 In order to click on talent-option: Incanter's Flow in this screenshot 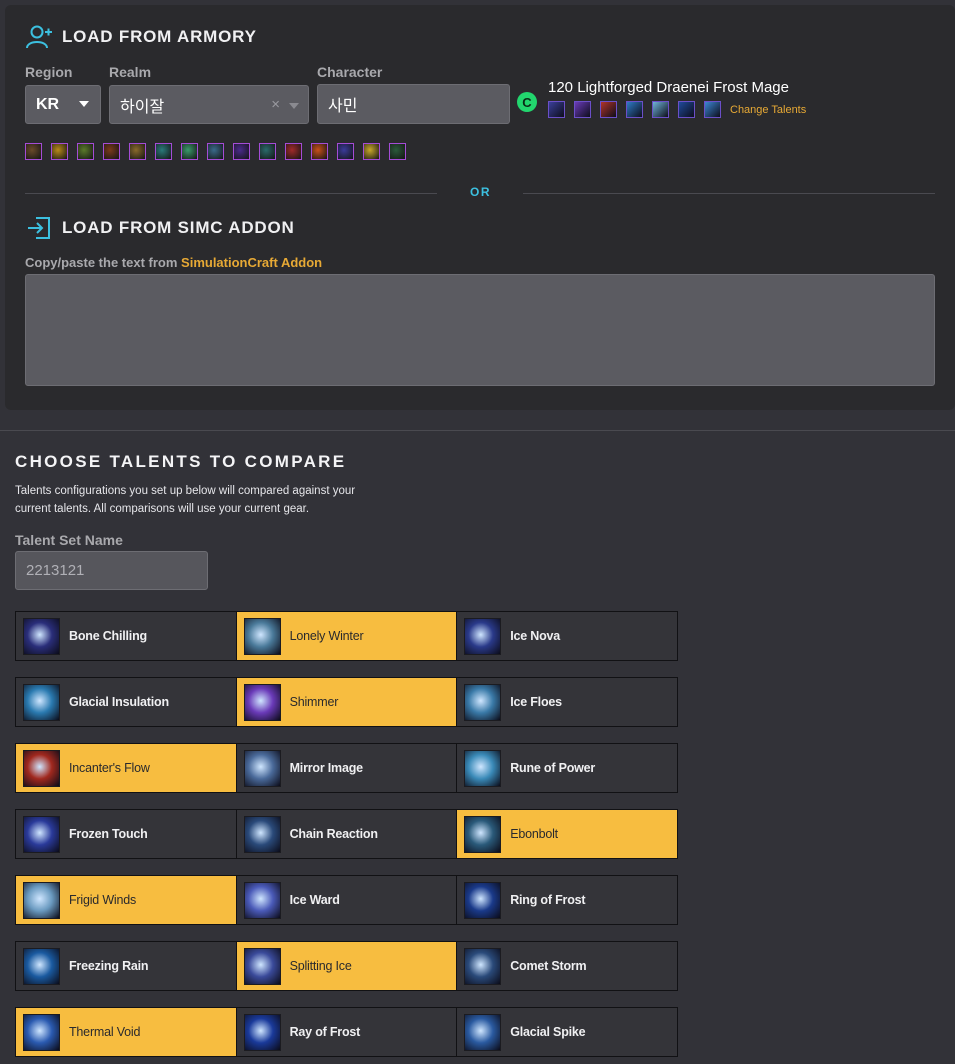, I will do `click(126, 768)`.